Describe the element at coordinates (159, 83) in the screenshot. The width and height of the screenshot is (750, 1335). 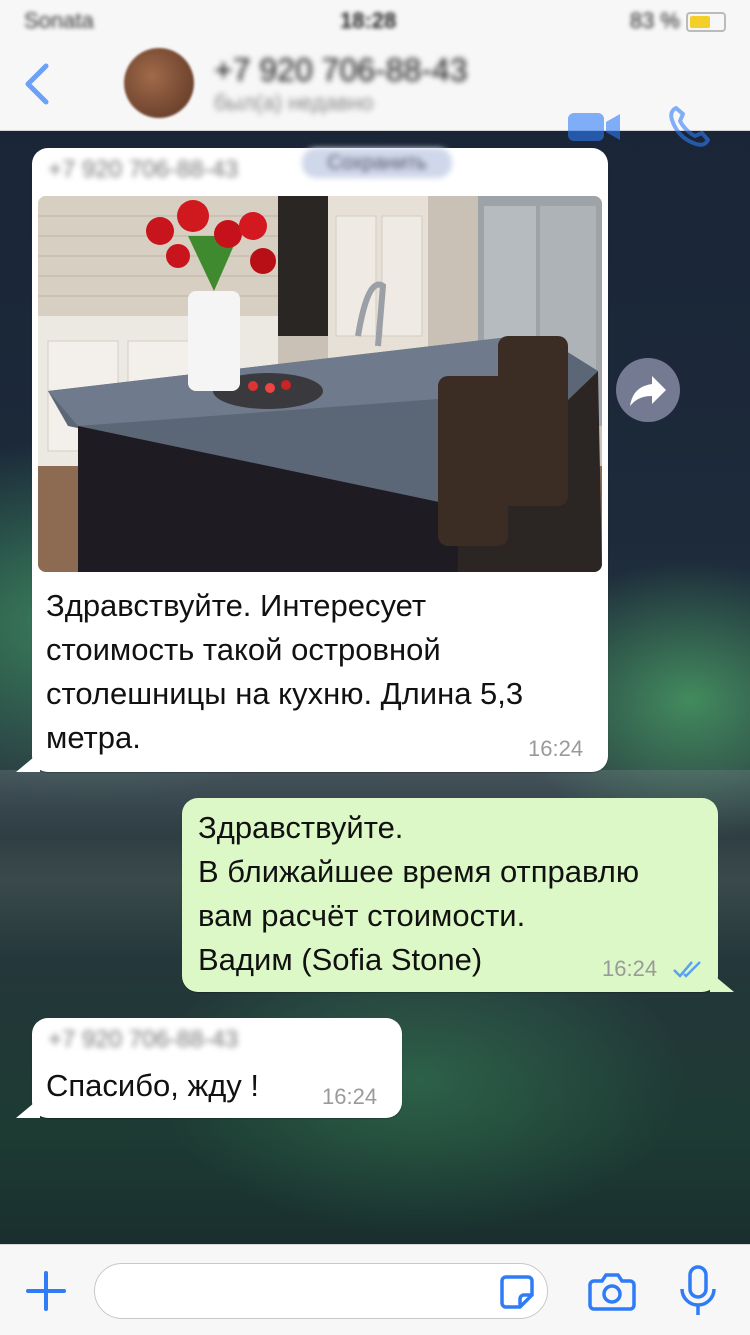
I see `contact-avatar` at that location.